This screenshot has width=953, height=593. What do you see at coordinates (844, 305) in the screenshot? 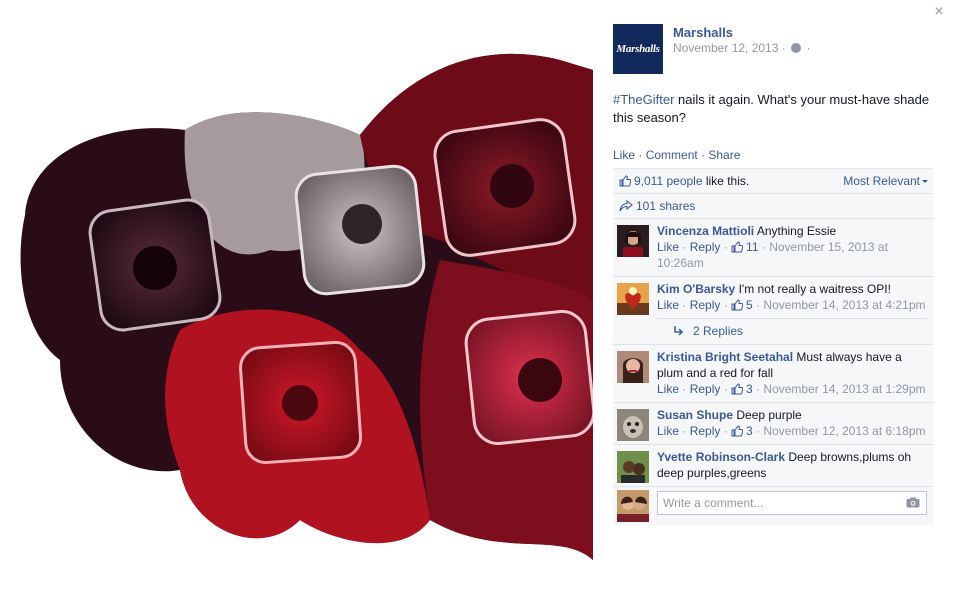
I see `comment-timestamp: November 14, 2013 at 4:21pm` at bounding box center [844, 305].